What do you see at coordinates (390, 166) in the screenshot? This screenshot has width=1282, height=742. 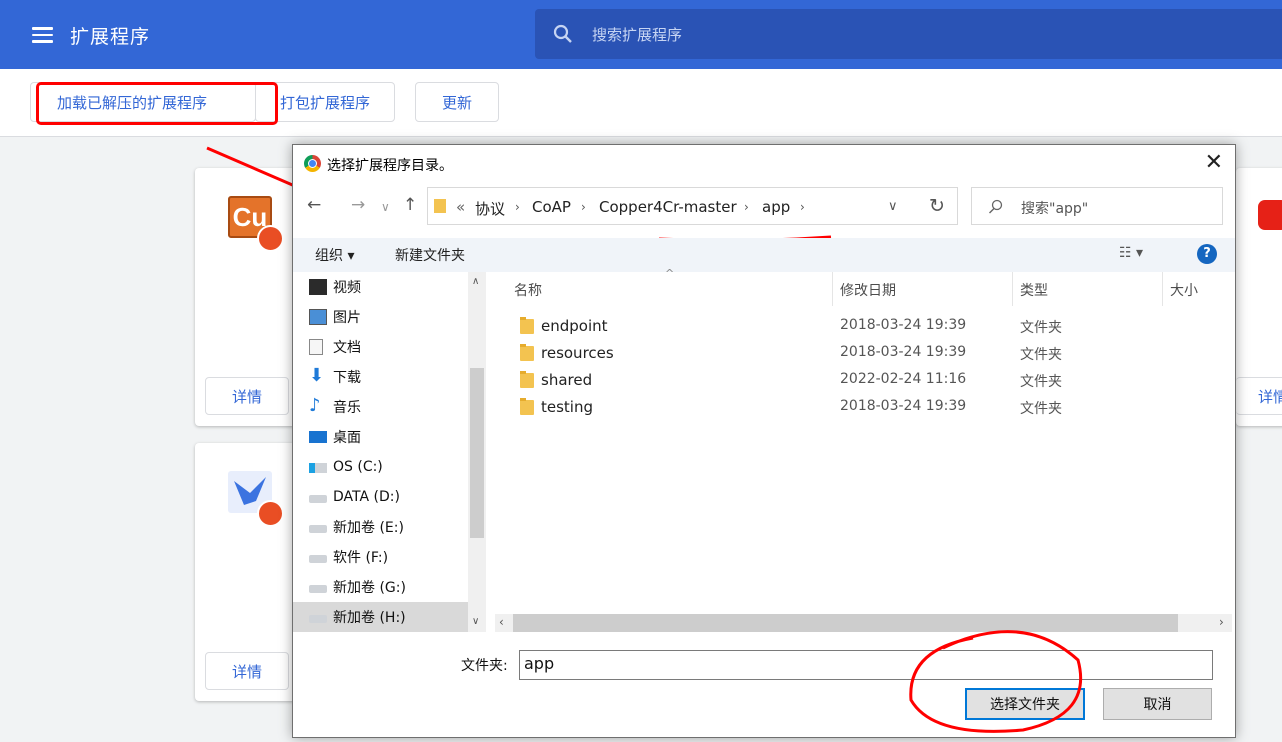 I see `dialog-title: 选择扩展程序目录。` at bounding box center [390, 166].